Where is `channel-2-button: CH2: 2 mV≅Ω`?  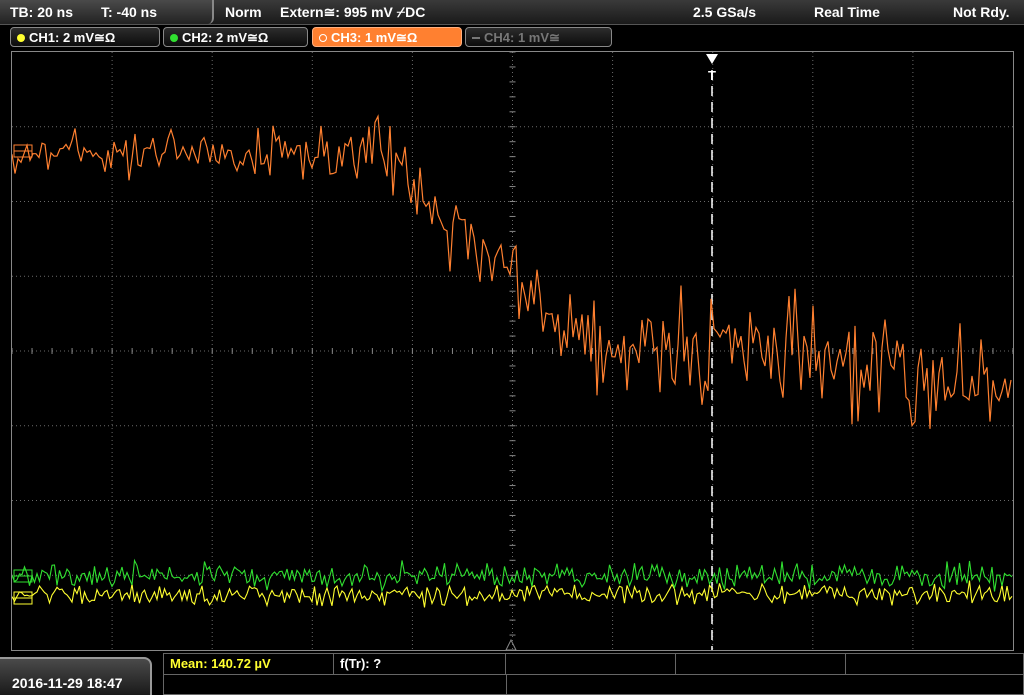
channel-2-button: CH2: 2 mV≅Ω is located at coordinates (235, 37).